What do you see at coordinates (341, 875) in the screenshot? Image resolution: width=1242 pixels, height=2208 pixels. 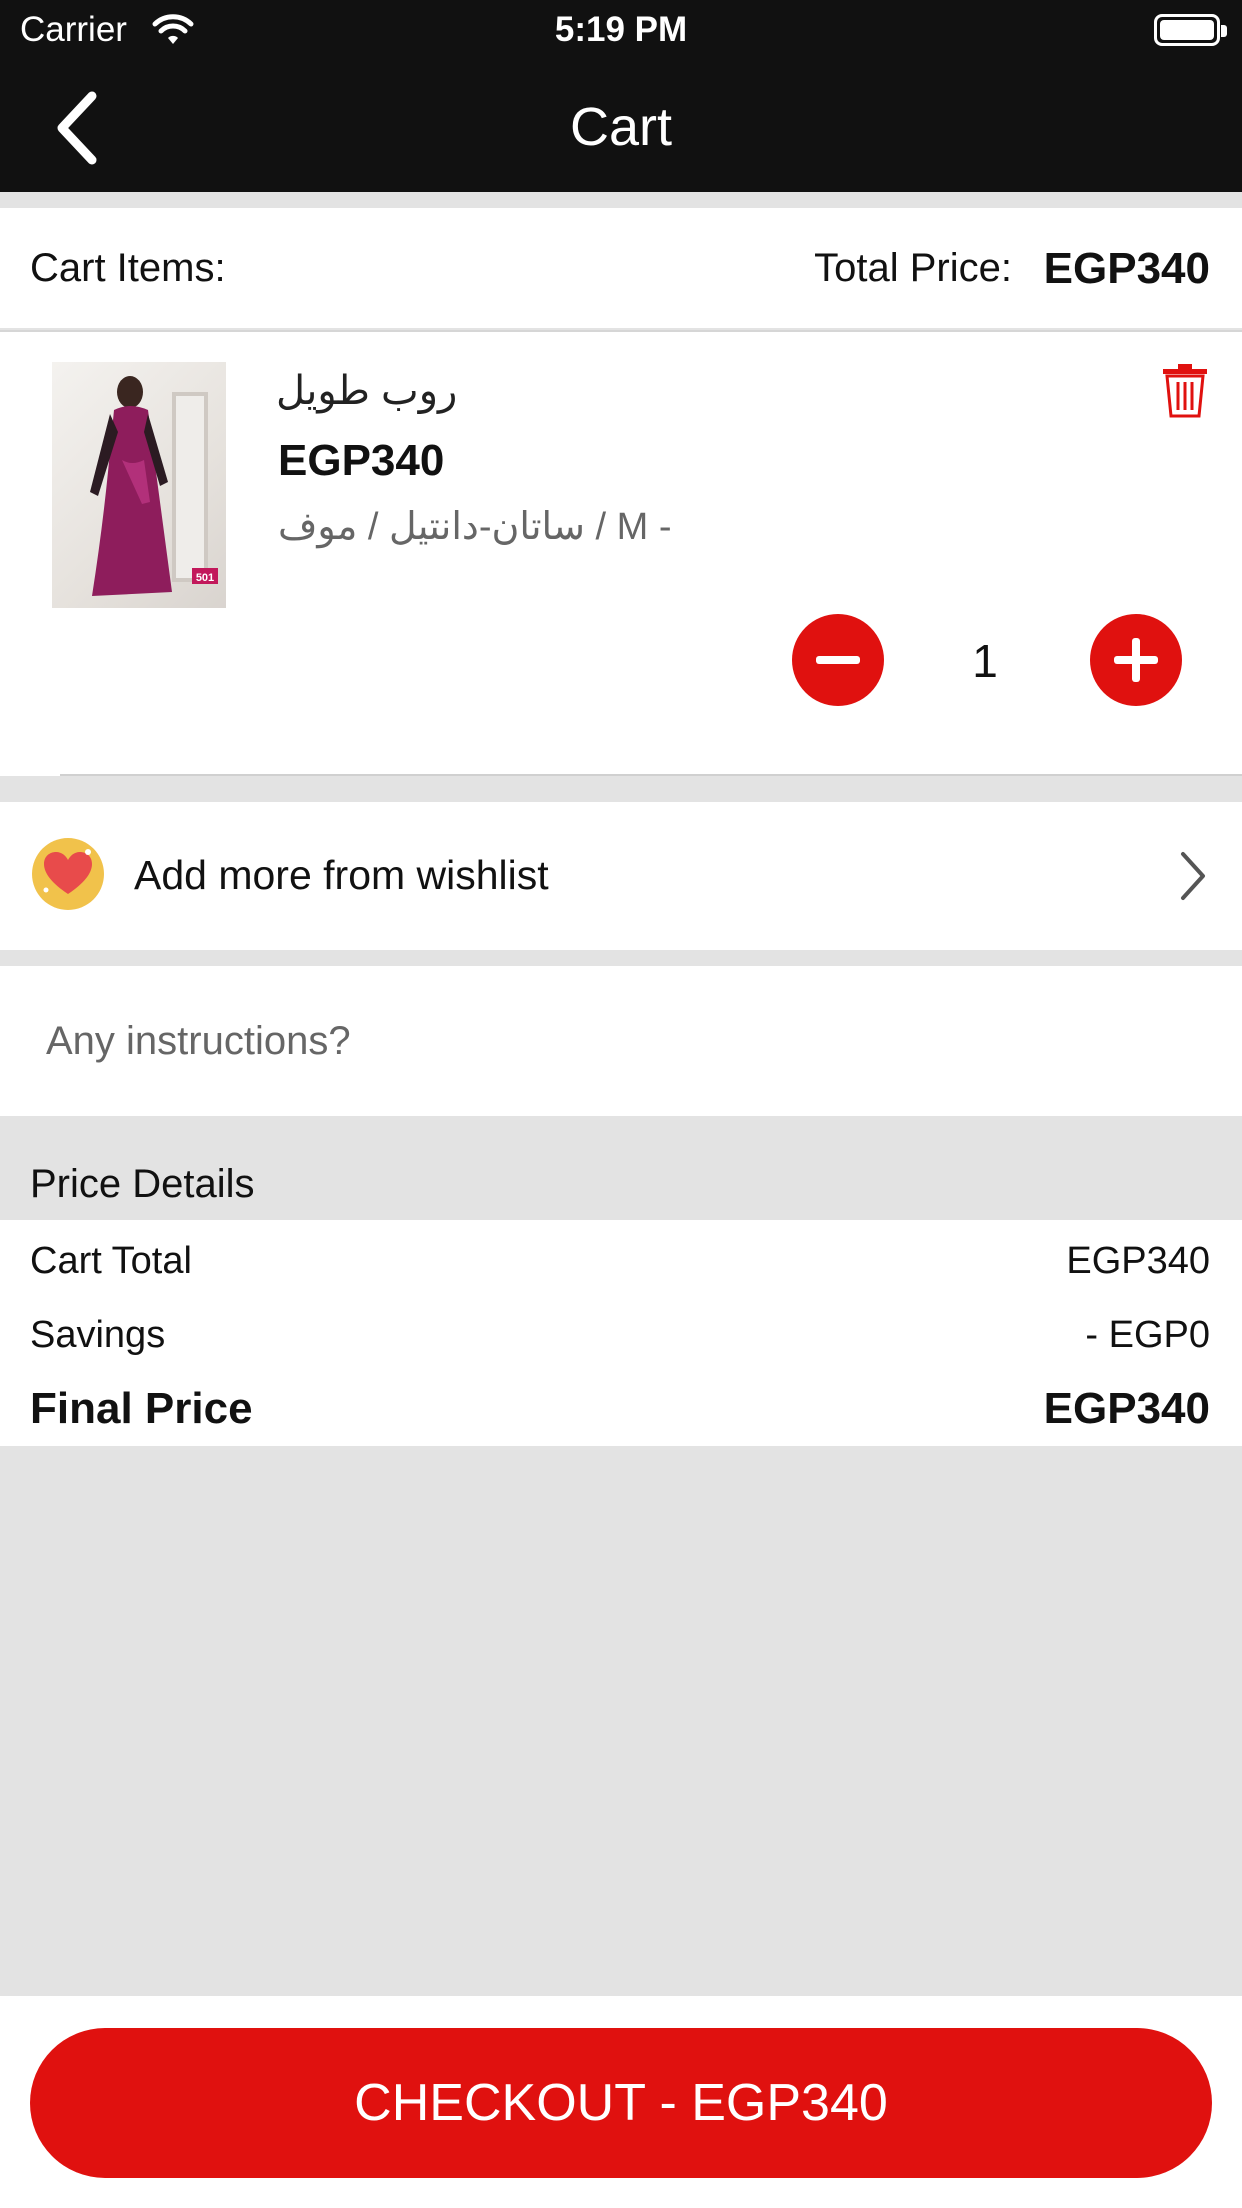 I see `wishlist-label: Add more from wishlist` at bounding box center [341, 875].